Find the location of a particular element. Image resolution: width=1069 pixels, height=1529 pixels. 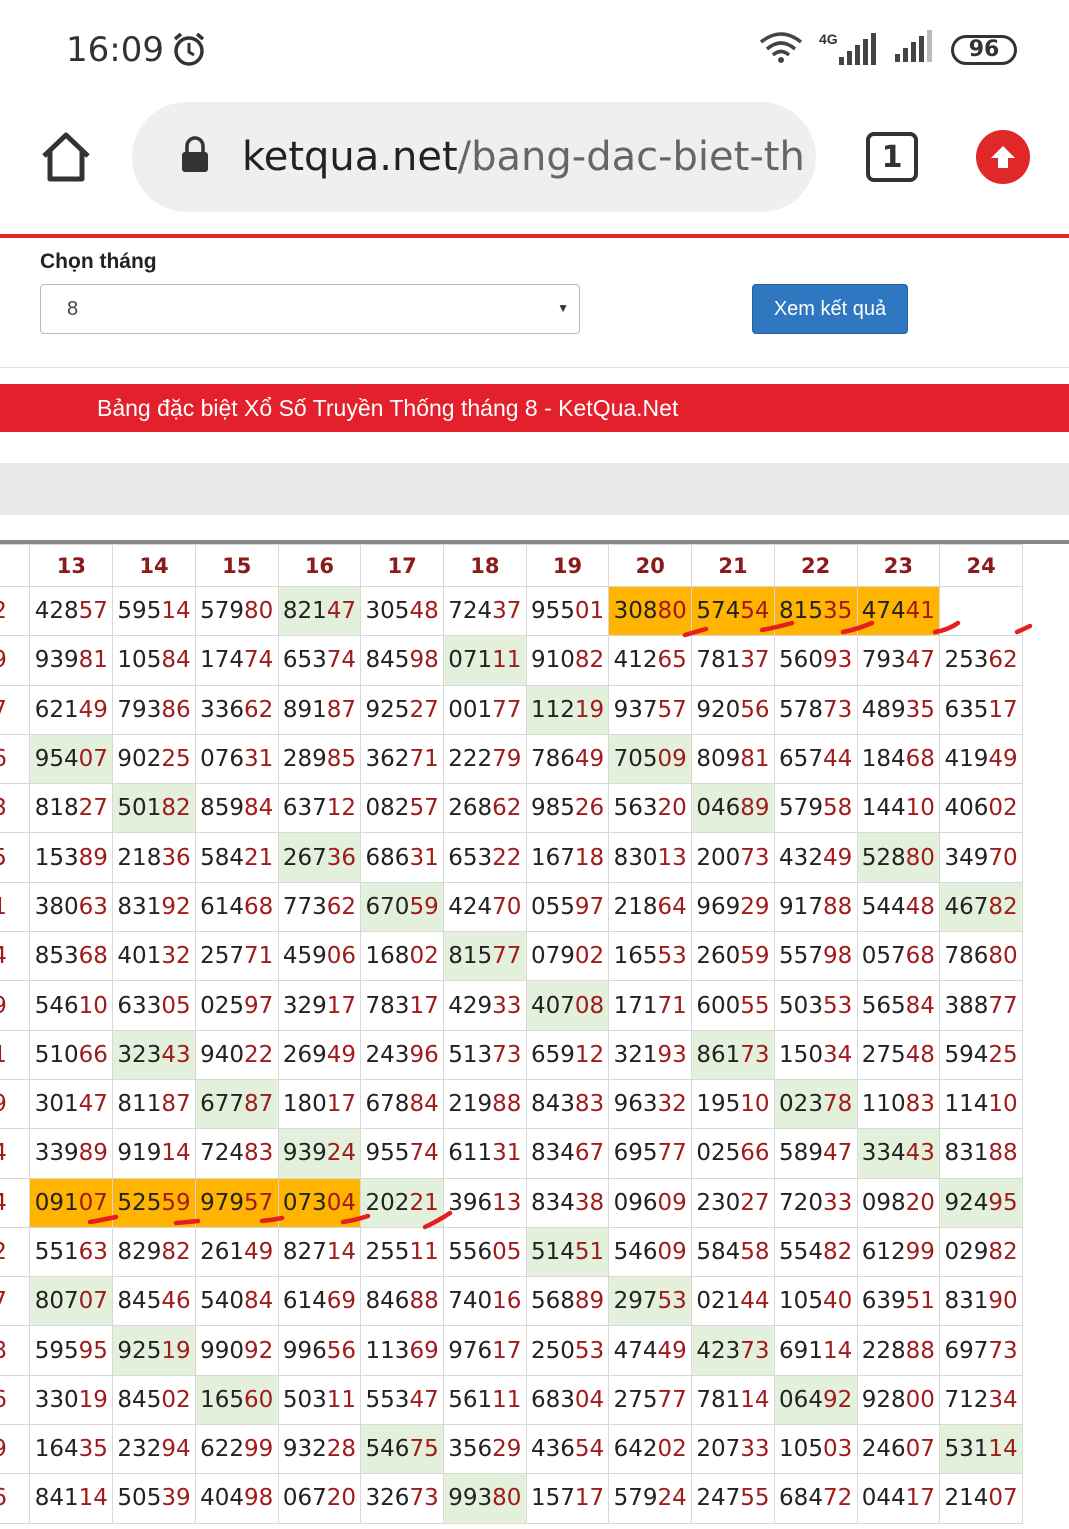

result-tail: 97 is located at coordinates (259, 1005).